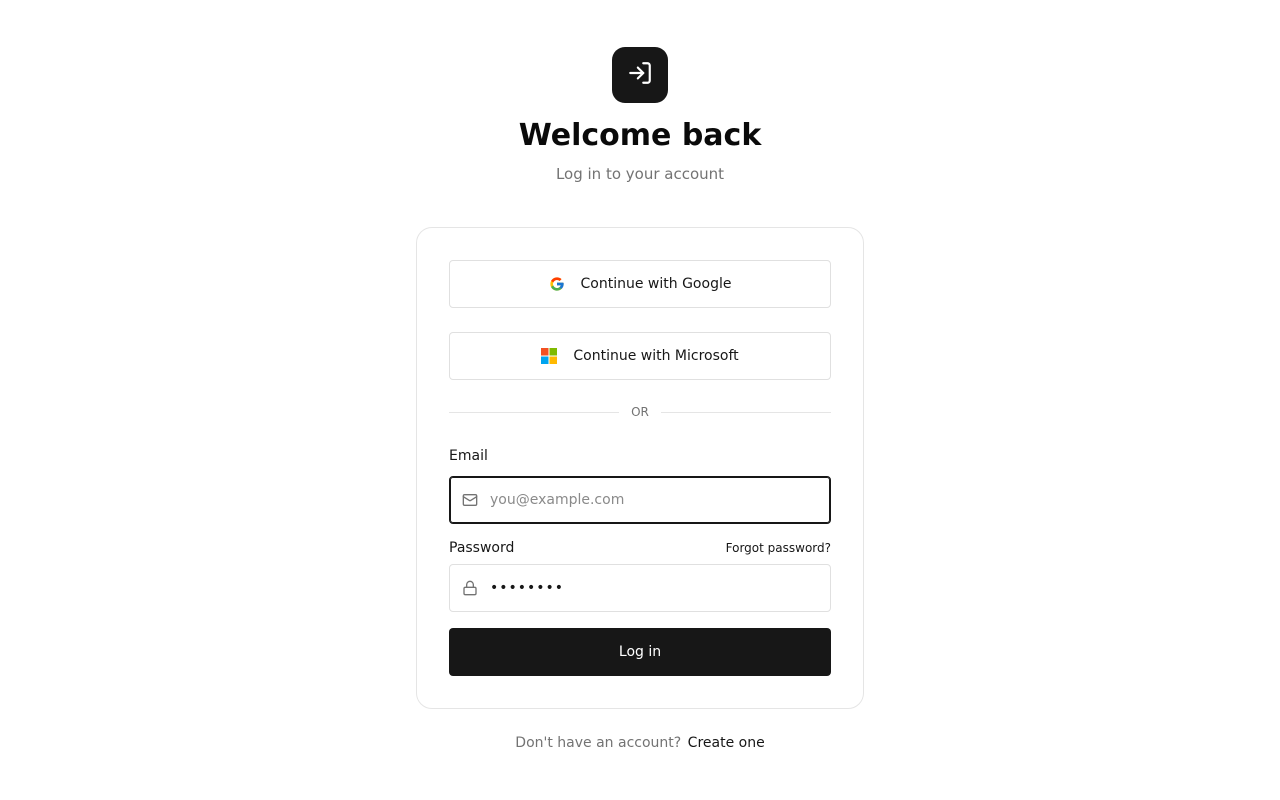 Image resolution: width=1280 pixels, height=800 pixels. I want to click on password-field-wrapper, so click(640, 588).